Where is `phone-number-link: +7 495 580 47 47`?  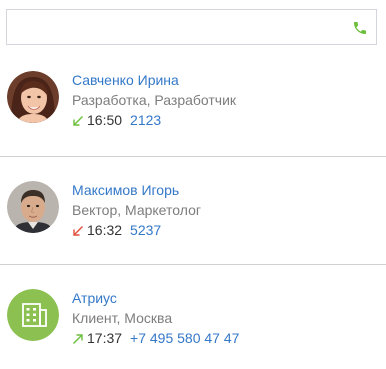
phone-number-link: +7 495 580 47 47 is located at coordinates (184, 338).